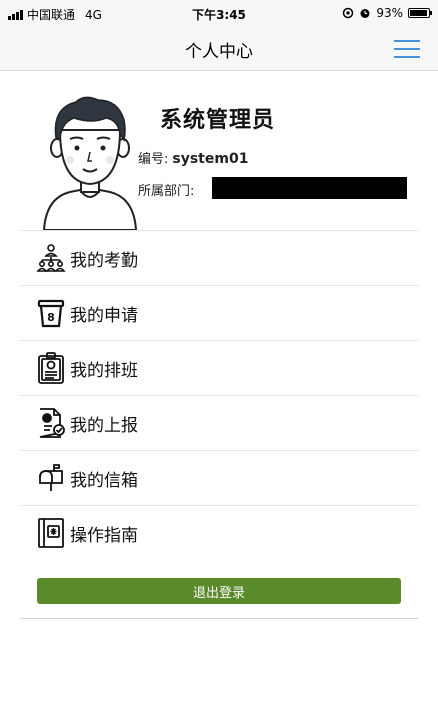 The height and width of the screenshot is (709, 438). What do you see at coordinates (51, 258) in the screenshot?
I see `org-chart-icon` at bounding box center [51, 258].